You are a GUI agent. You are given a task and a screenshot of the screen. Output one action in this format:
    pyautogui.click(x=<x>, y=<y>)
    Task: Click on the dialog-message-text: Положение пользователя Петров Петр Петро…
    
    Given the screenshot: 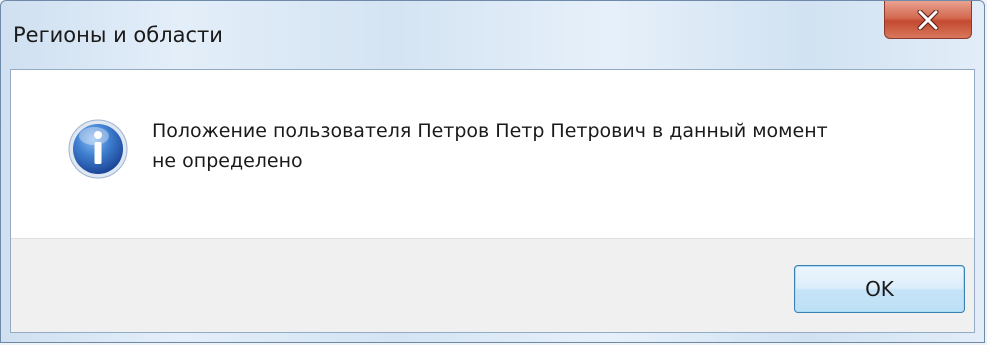 What is the action you would take?
    pyautogui.click(x=490, y=146)
    